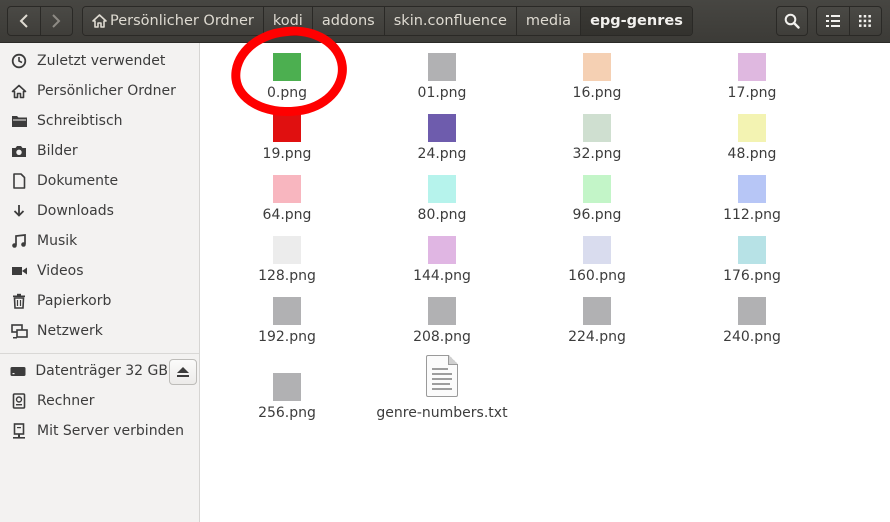 The width and height of the screenshot is (890, 522). What do you see at coordinates (183, 372) in the screenshot?
I see `eject-button` at bounding box center [183, 372].